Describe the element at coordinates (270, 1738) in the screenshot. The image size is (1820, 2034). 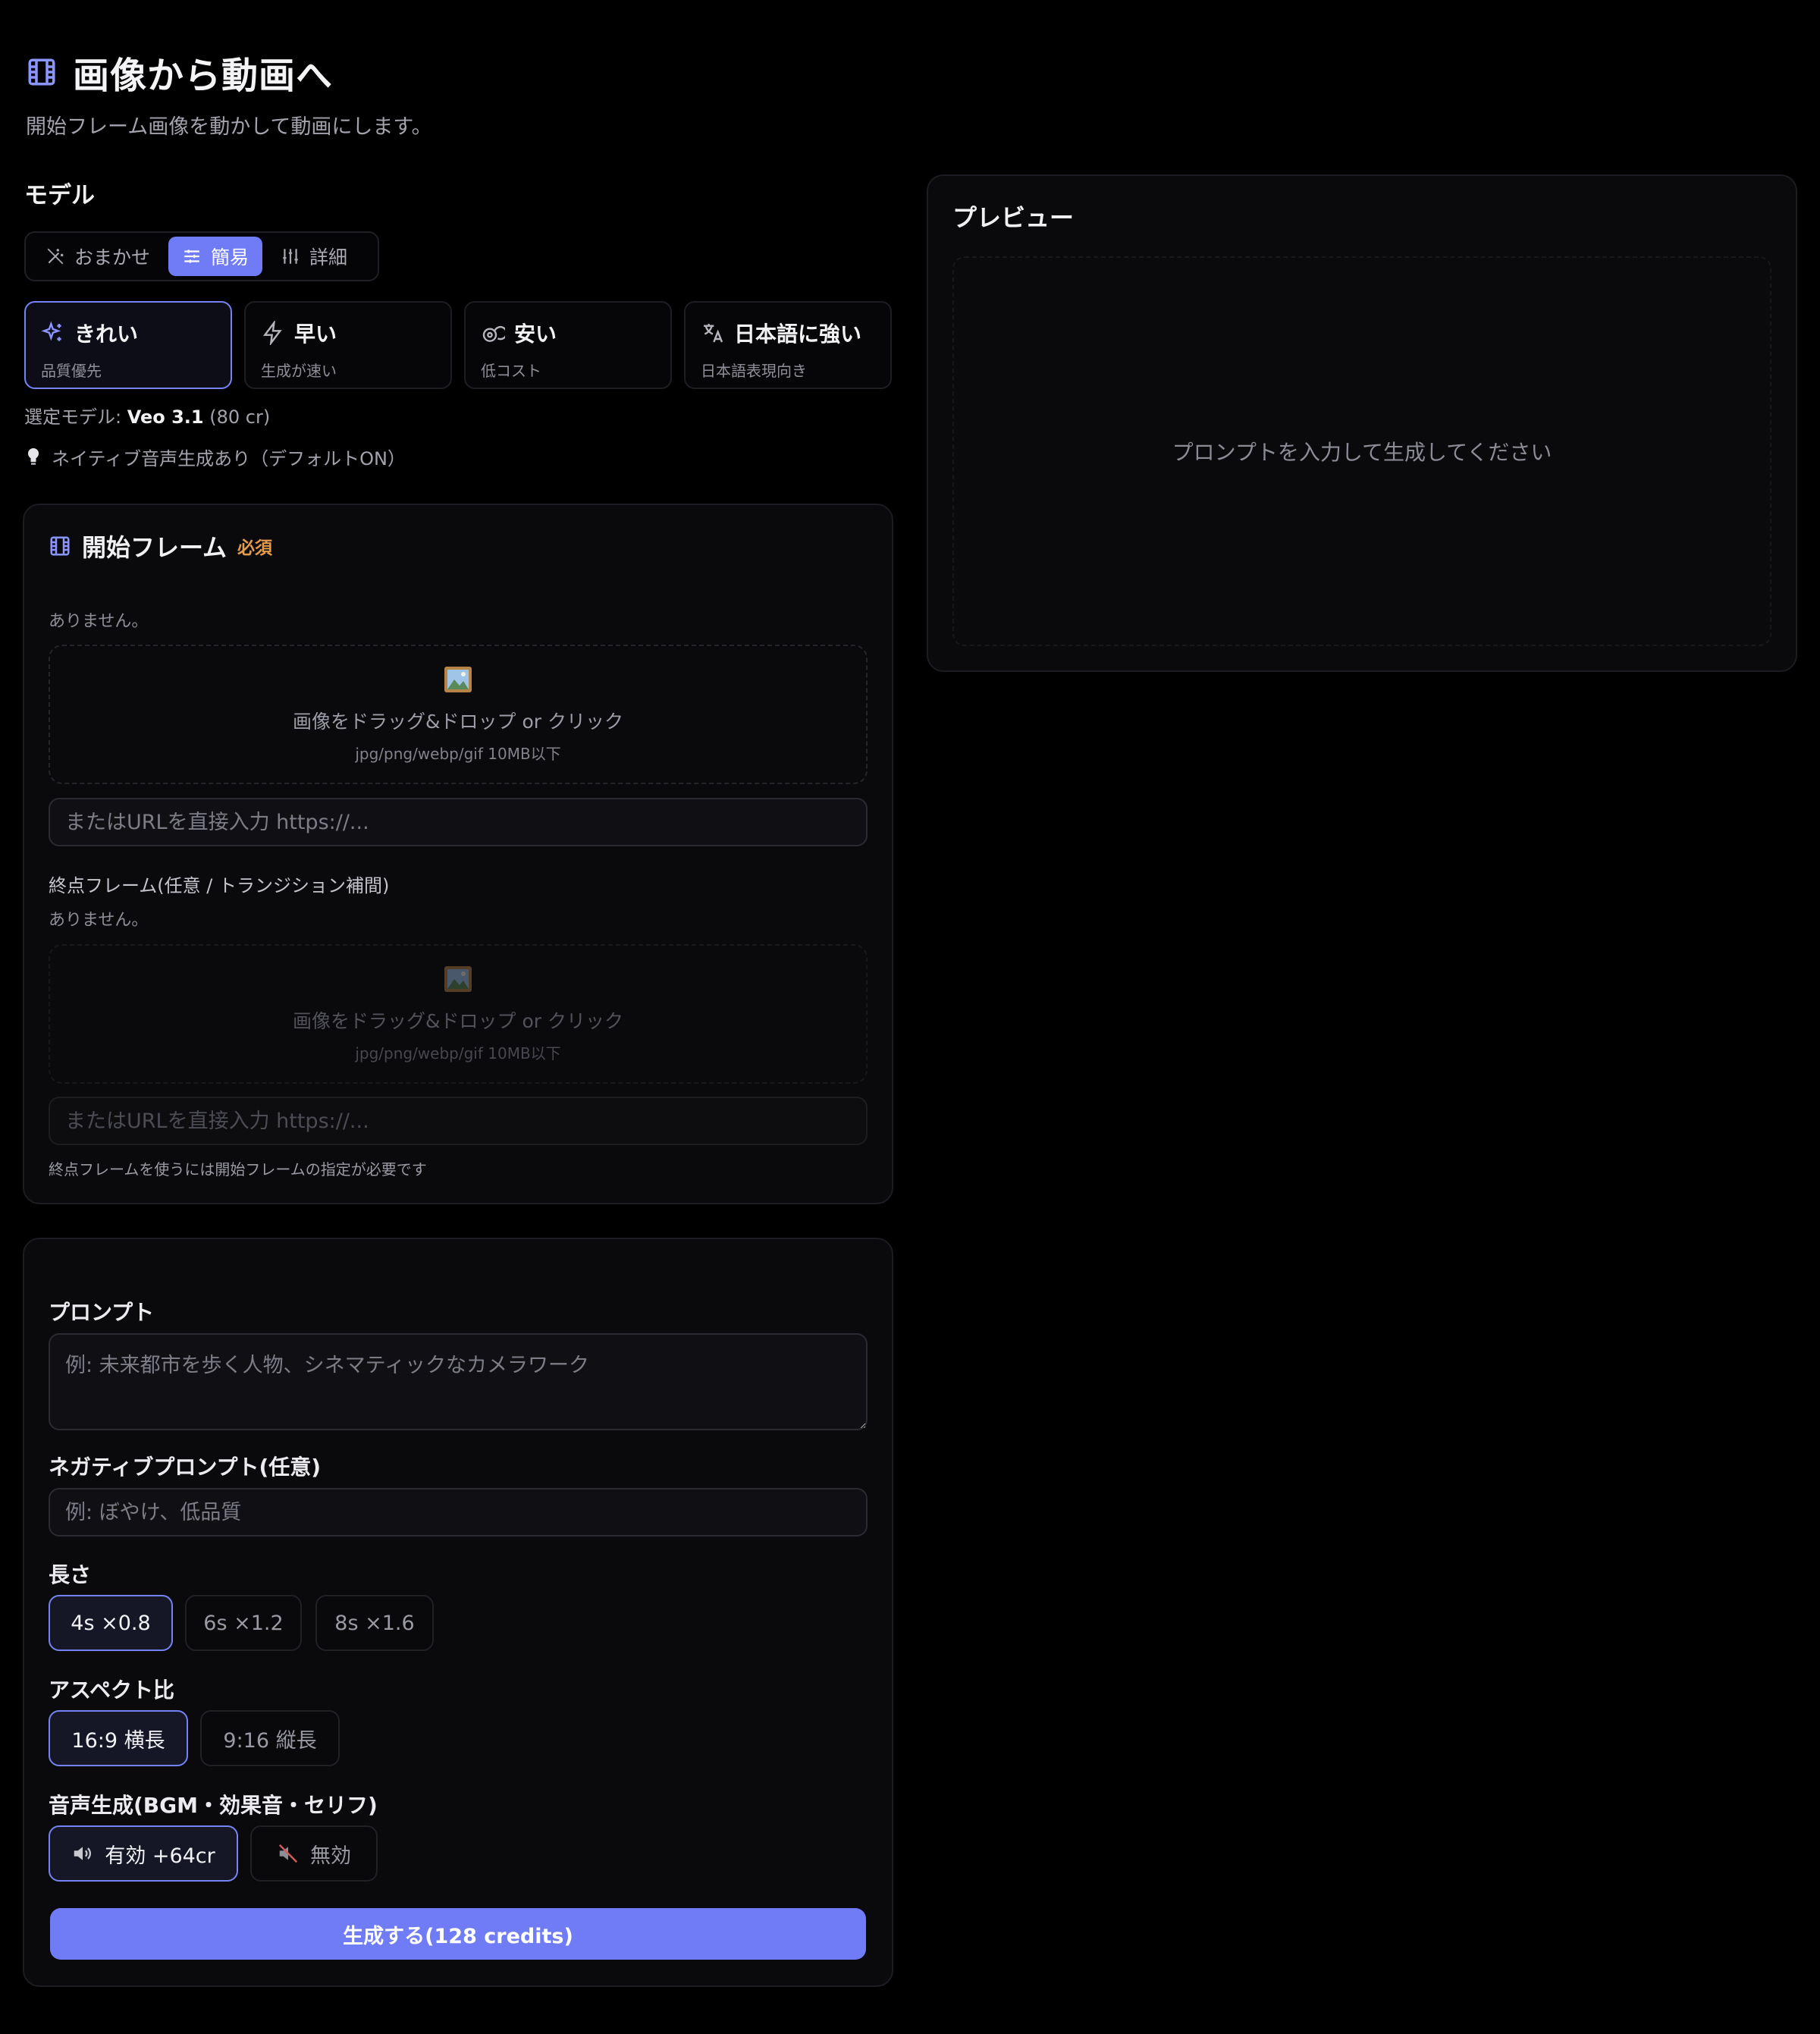
I see `aspect-option-9-16: 9:16 縦長` at that location.